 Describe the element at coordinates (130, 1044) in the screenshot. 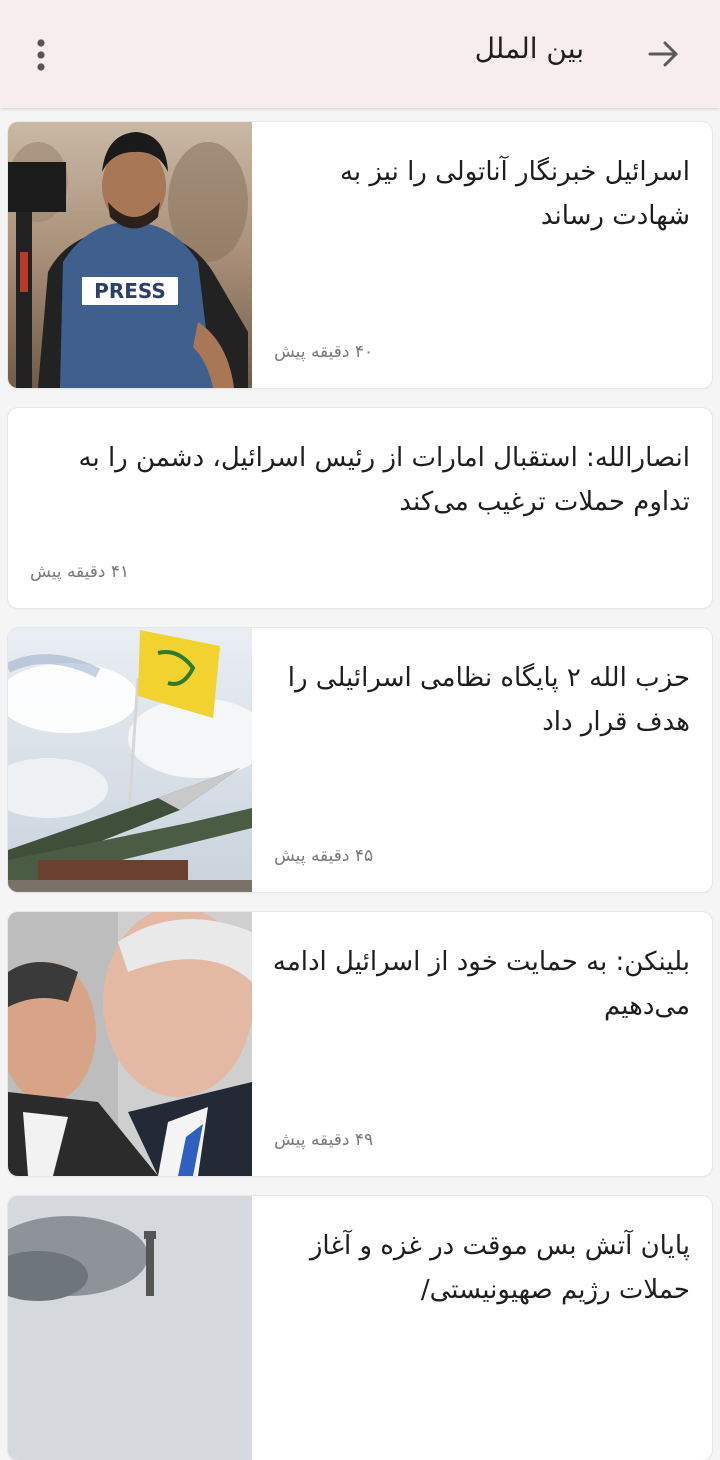

I see `politicians-photo` at that location.